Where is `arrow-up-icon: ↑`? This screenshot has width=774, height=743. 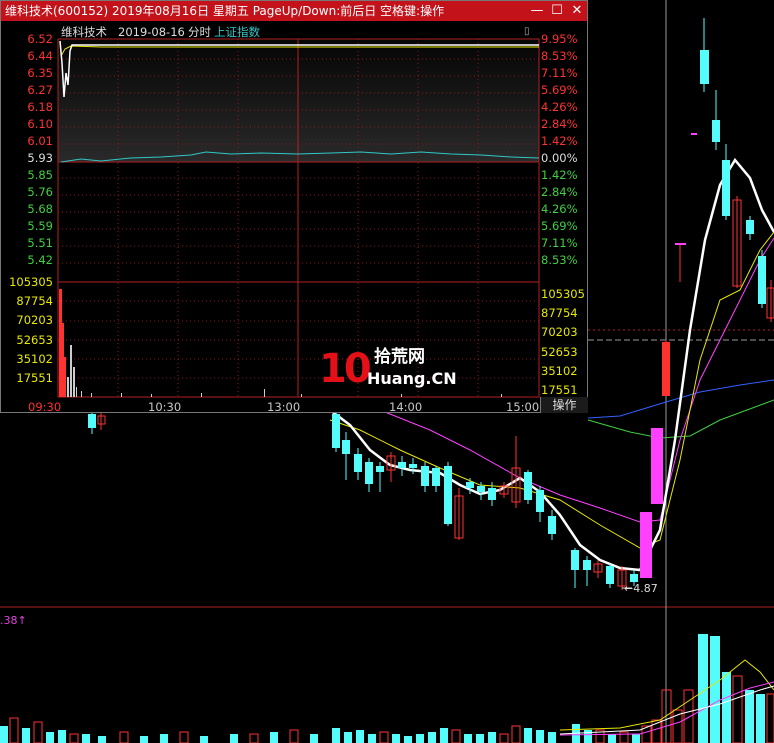
arrow-up-icon: ↑ is located at coordinates (22, 620).